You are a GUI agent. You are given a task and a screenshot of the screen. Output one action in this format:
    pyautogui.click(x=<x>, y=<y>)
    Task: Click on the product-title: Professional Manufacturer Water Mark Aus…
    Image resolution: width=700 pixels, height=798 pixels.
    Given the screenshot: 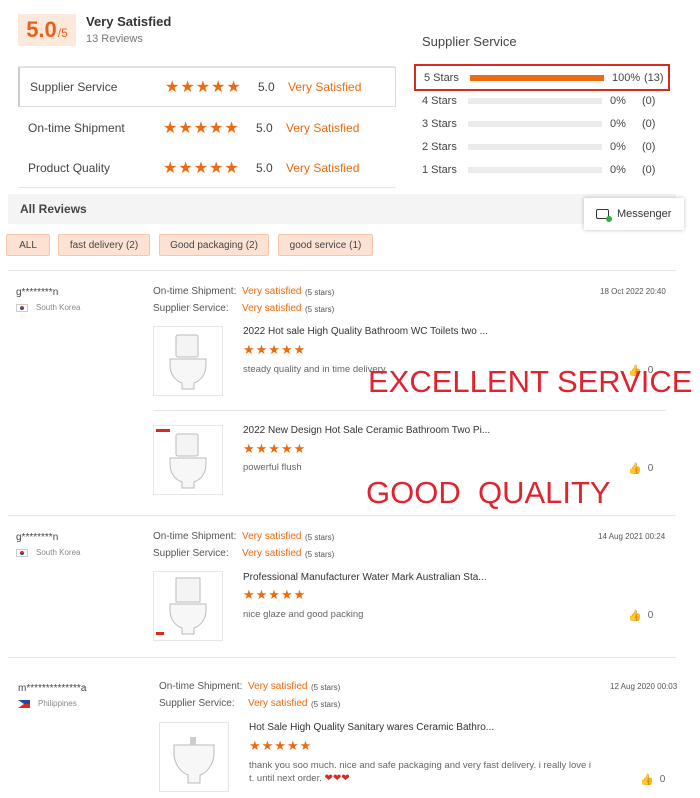 What is the action you would take?
    pyautogui.click(x=365, y=577)
    